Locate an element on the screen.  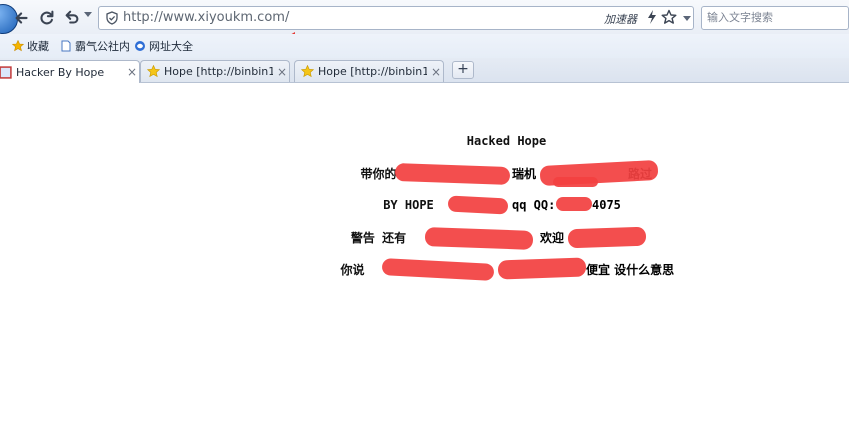
refresh-button is located at coordinates (47, 18).